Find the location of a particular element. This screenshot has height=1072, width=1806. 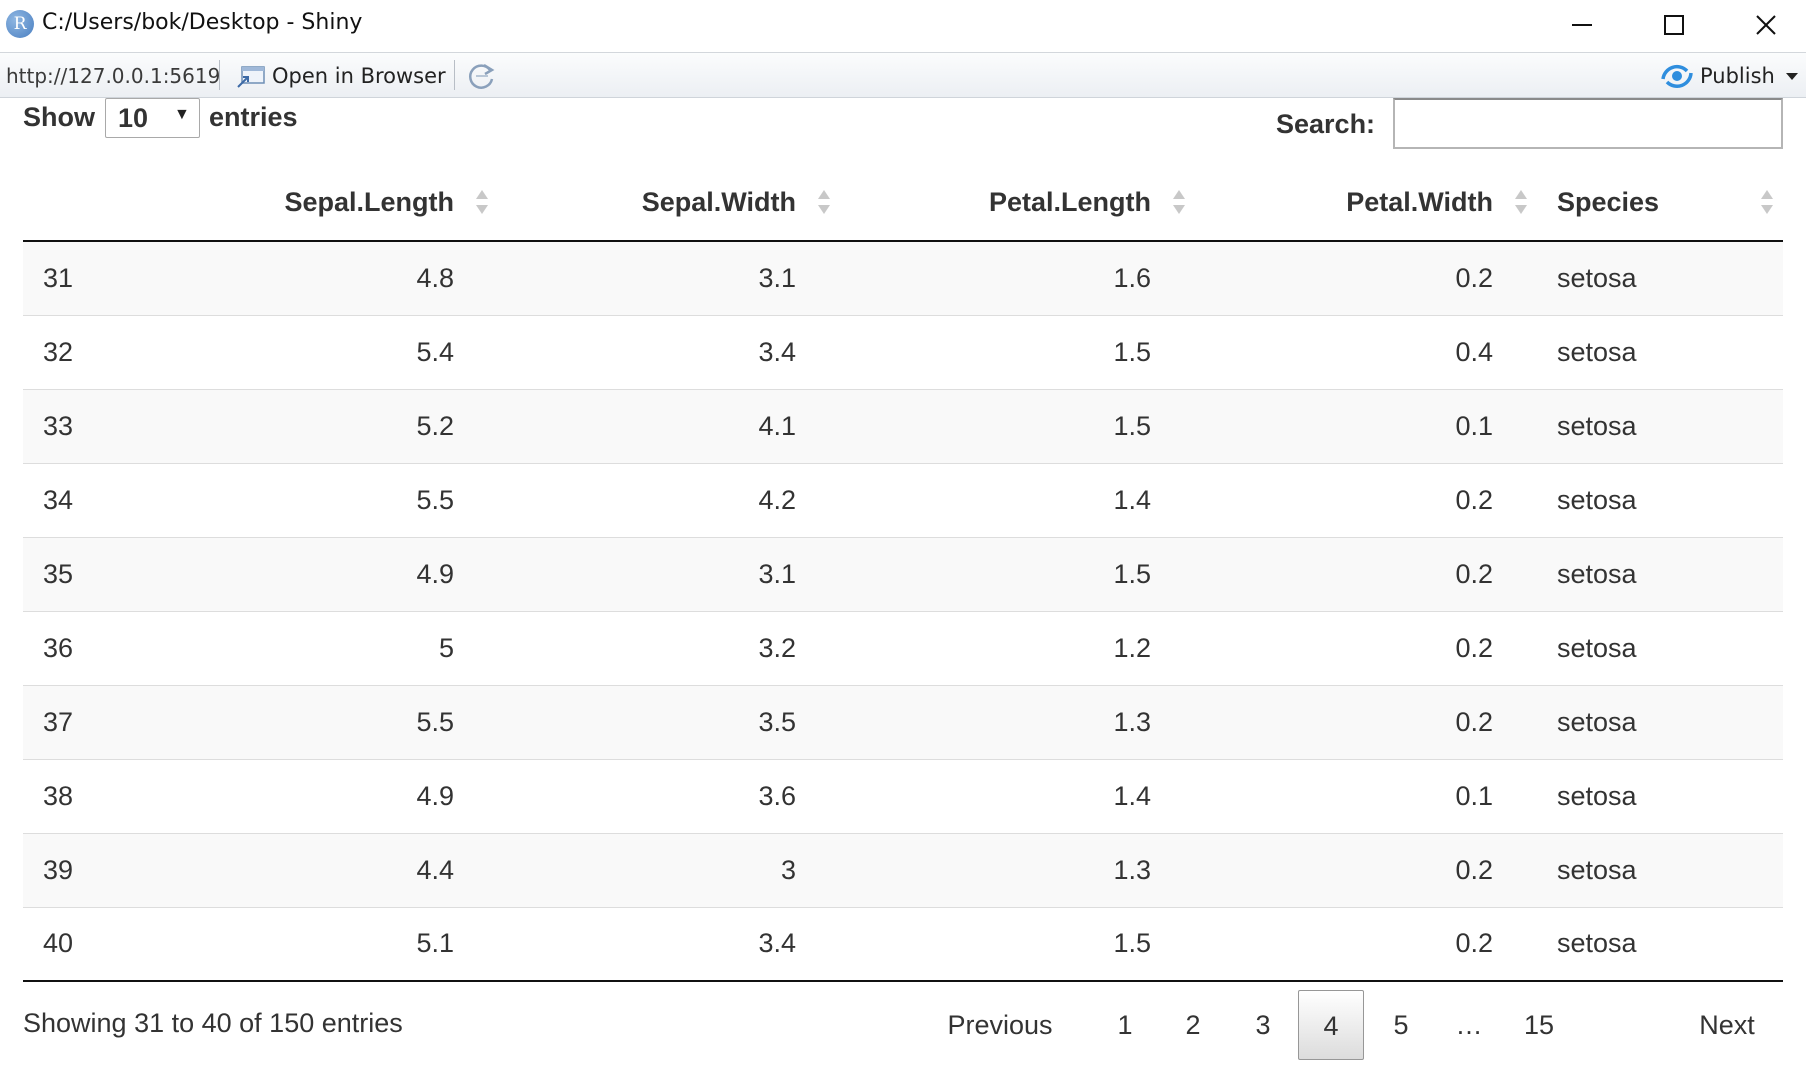

table-row: 33 5.2 4.1 1.5 0.1 setosa is located at coordinates (903, 425).